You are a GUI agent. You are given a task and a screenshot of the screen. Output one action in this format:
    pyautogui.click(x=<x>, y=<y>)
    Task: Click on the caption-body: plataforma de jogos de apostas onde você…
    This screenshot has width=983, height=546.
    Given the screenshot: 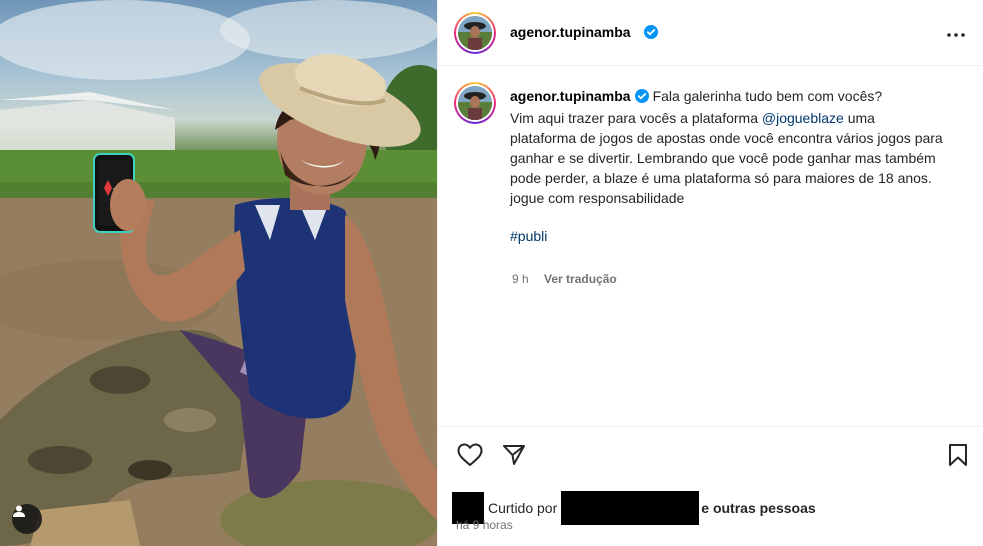 What is the action you would take?
    pyautogui.click(x=726, y=158)
    